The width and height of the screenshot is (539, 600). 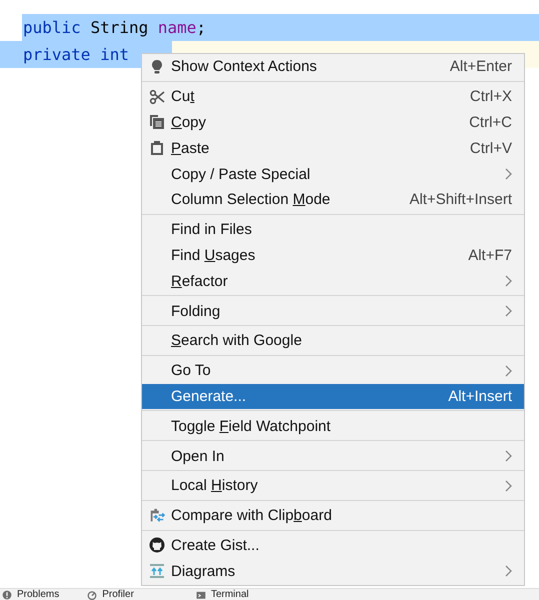 What do you see at coordinates (110, 594) in the screenshot?
I see `profiler-tab: Profiler` at bounding box center [110, 594].